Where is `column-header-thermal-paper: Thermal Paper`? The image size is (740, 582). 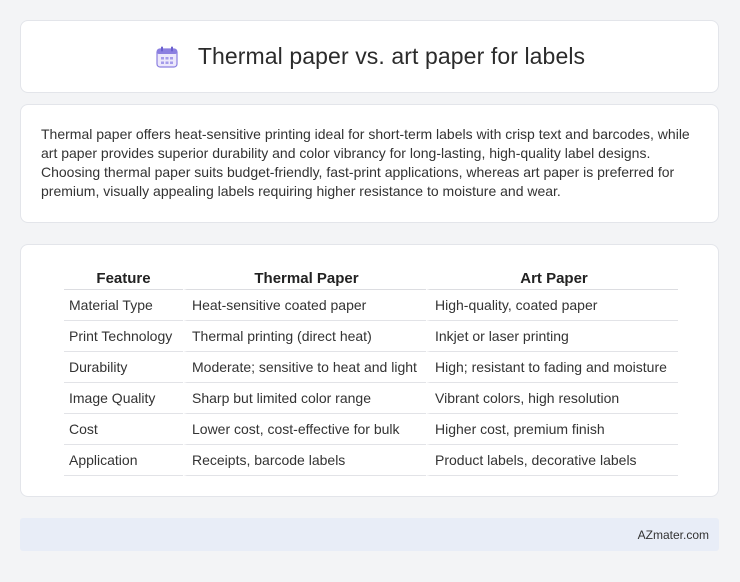
column-header-thermal-paper: Thermal Paper is located at coordinates (304, 277).